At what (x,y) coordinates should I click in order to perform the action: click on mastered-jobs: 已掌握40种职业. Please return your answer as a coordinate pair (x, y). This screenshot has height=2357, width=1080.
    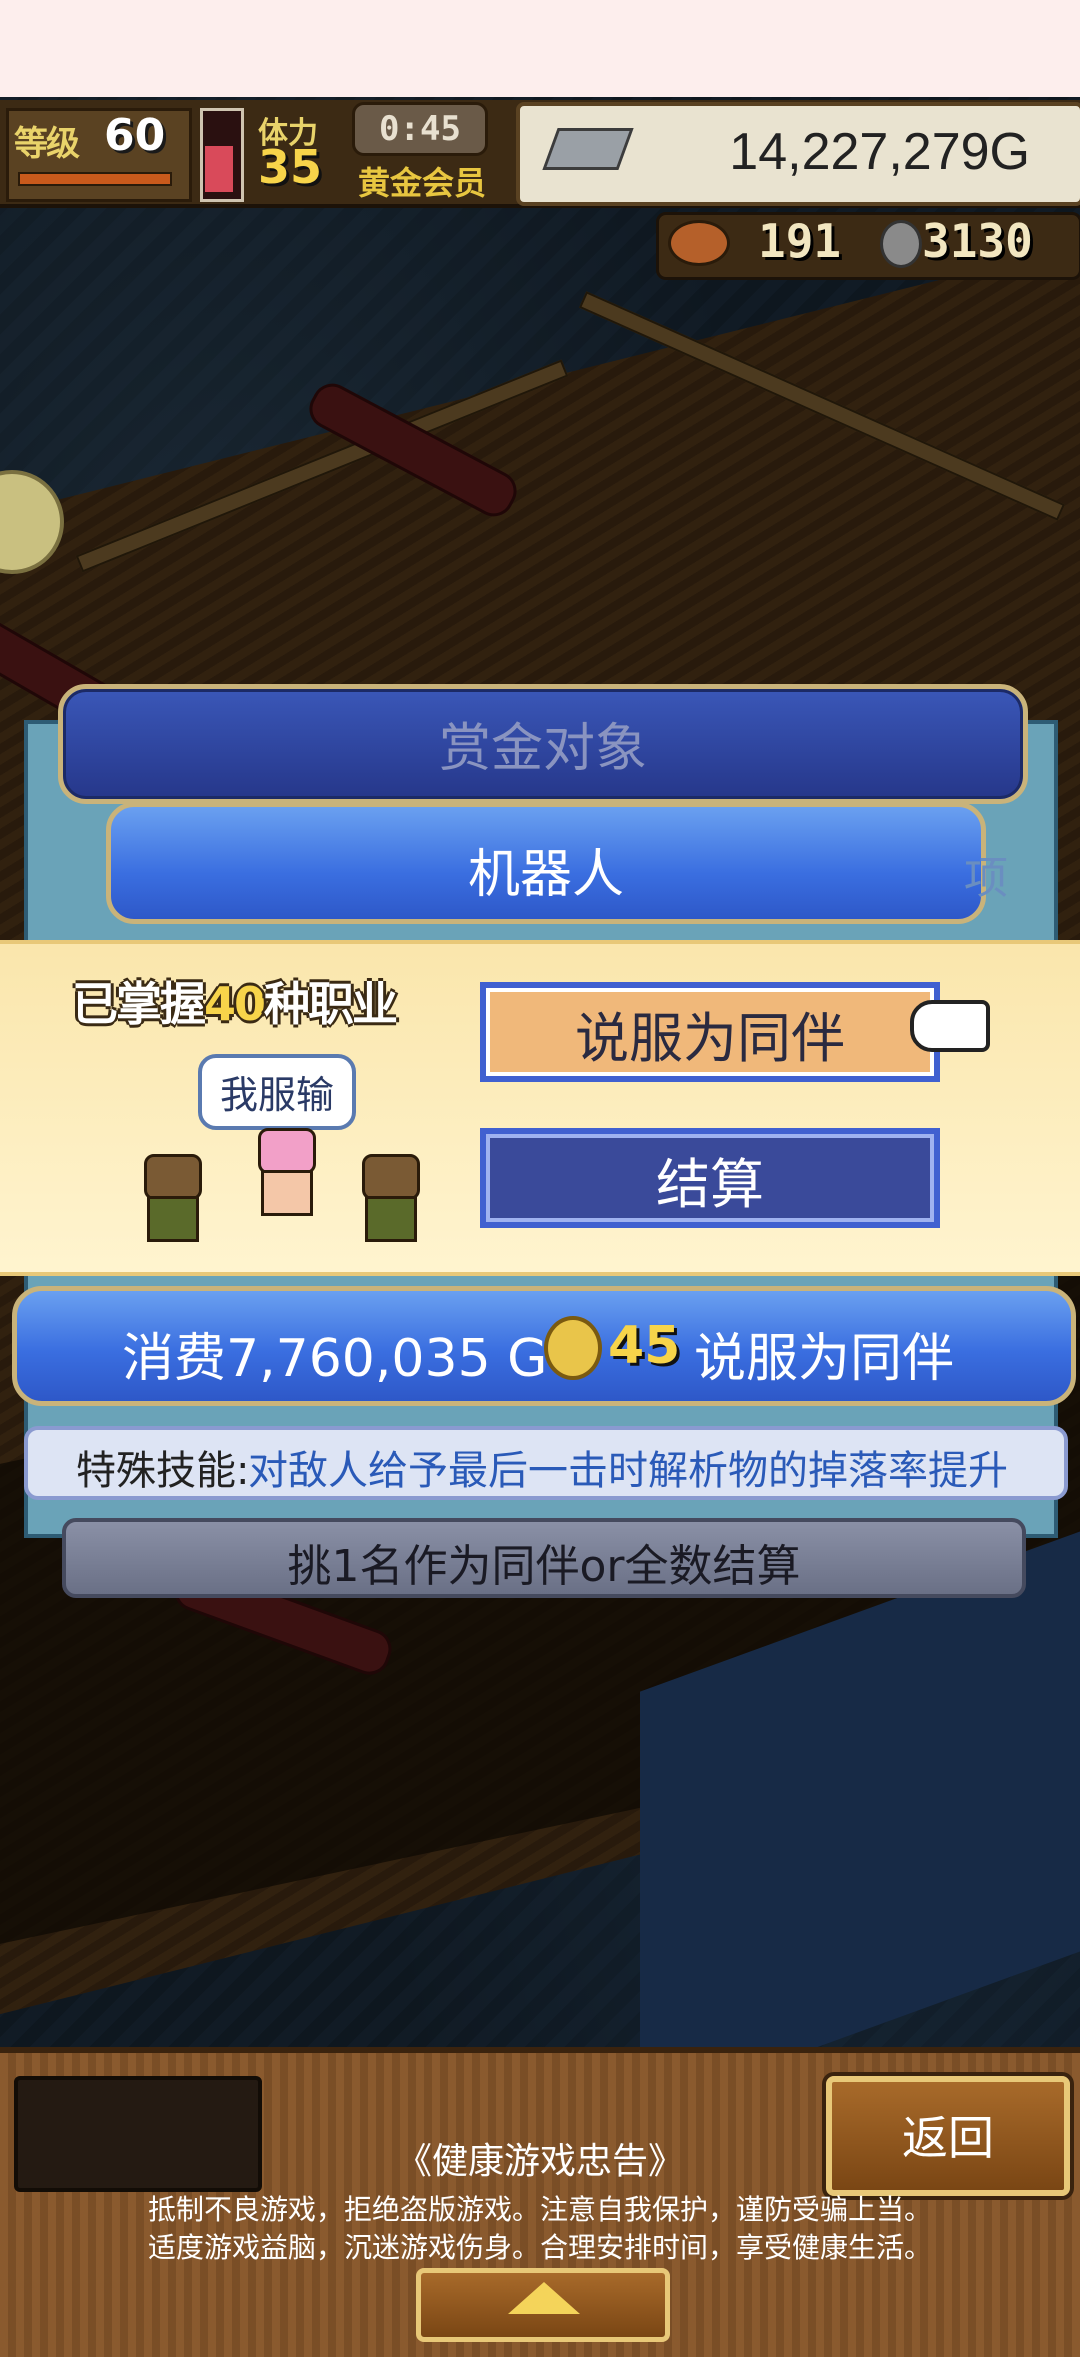
    Looking at the image, I should click on (235, 1001).